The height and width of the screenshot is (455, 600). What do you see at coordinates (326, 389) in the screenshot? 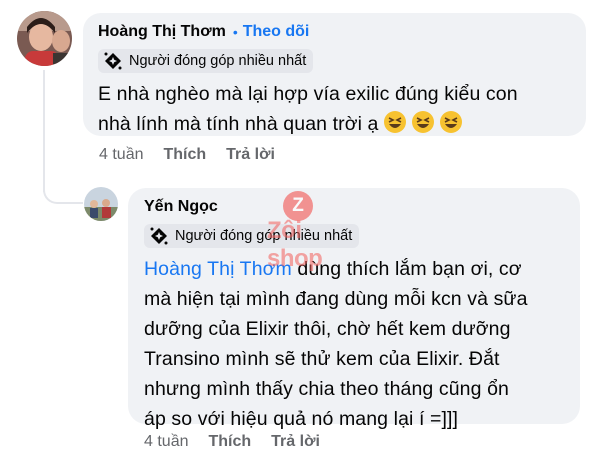
I see `comment-text-line: nhưng mình thấy chia theo tháng cũng ổn` at bounding box center [326, 389].